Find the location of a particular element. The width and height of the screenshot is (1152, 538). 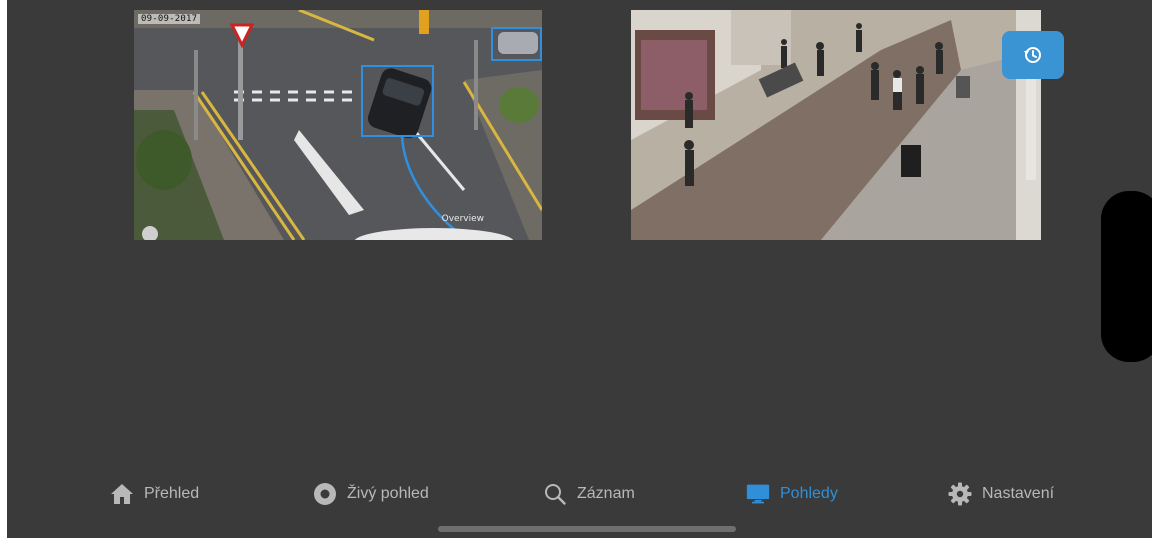

camera-overlay-label: Overview is located at coordinates (462, 219).